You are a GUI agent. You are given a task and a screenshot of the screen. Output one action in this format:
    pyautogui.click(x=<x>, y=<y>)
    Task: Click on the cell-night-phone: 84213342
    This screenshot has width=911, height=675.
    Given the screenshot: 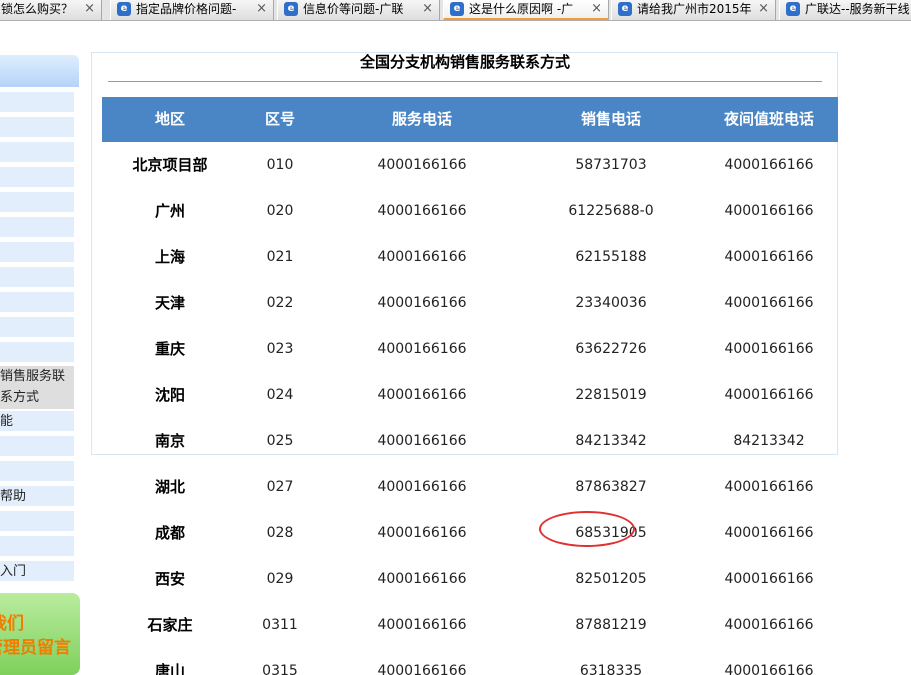 What is the action you would take?
    pyautogui.click(x=769, y=441)
    